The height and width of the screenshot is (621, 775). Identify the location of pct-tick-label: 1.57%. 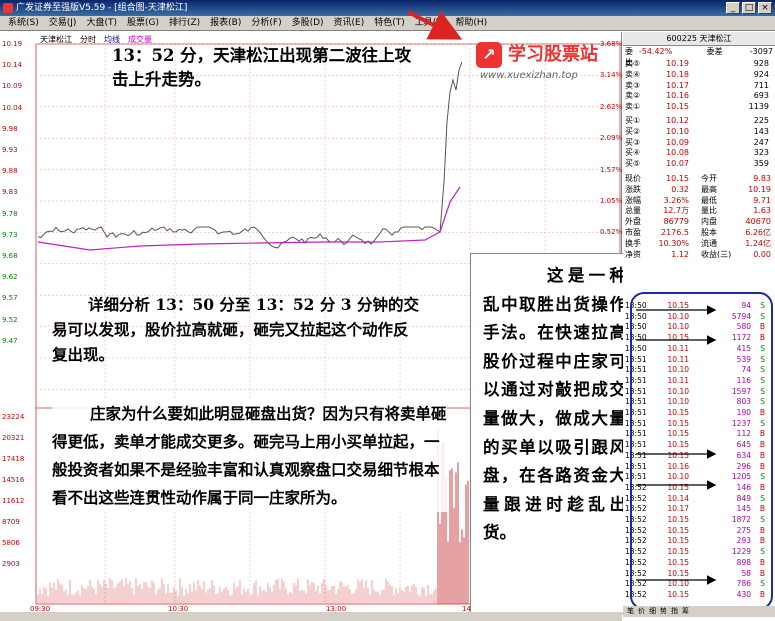
(611, 169).